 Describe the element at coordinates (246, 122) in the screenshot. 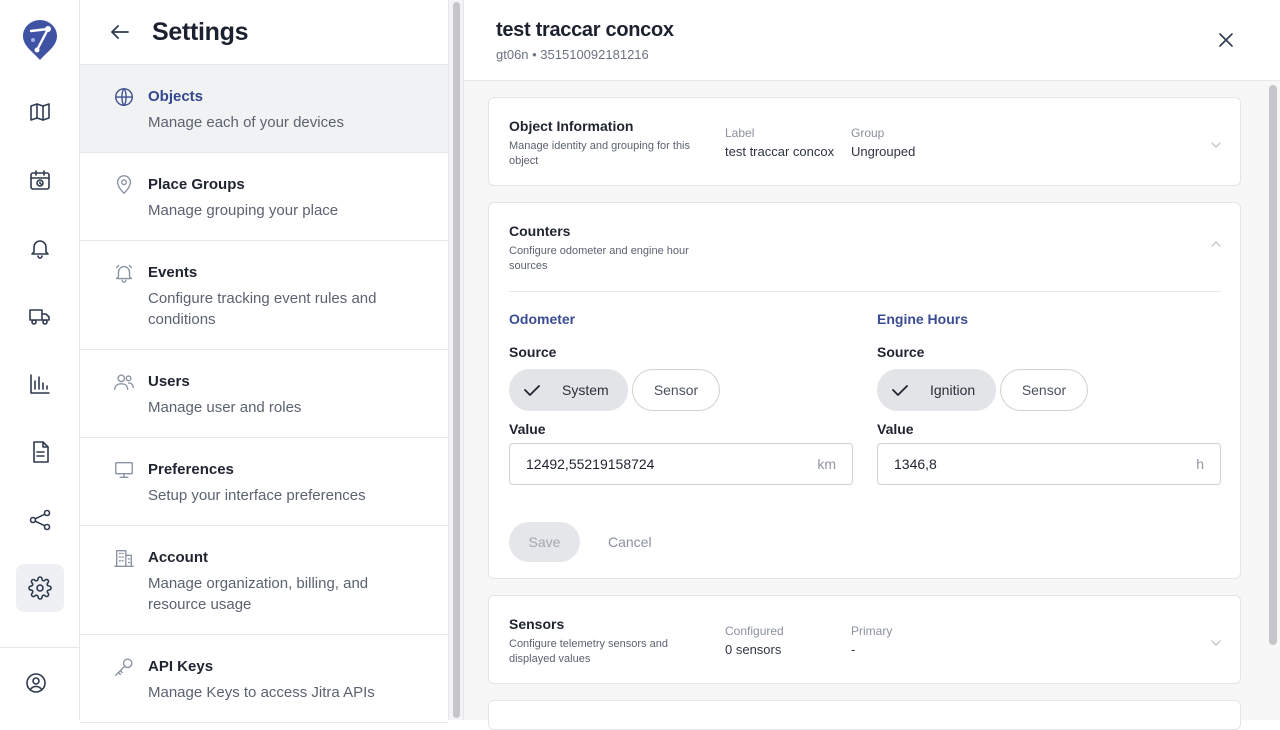

I see `settings-item-desc: Manage each of your devices` at that location.